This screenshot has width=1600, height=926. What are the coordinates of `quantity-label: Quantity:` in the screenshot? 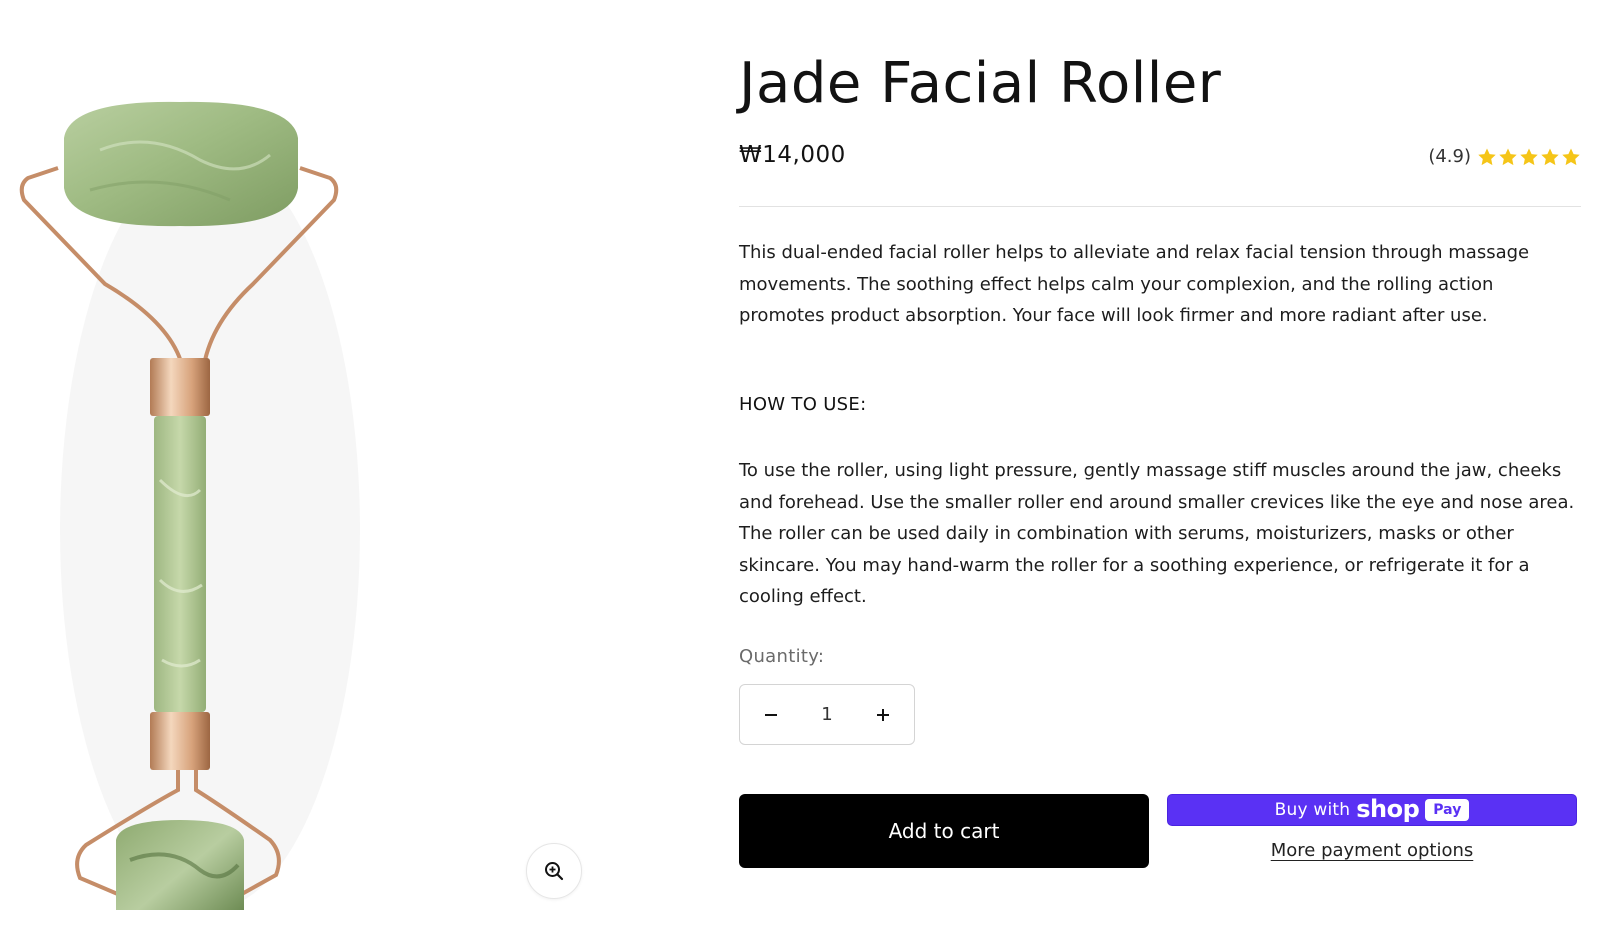 It's located at (782, 656).